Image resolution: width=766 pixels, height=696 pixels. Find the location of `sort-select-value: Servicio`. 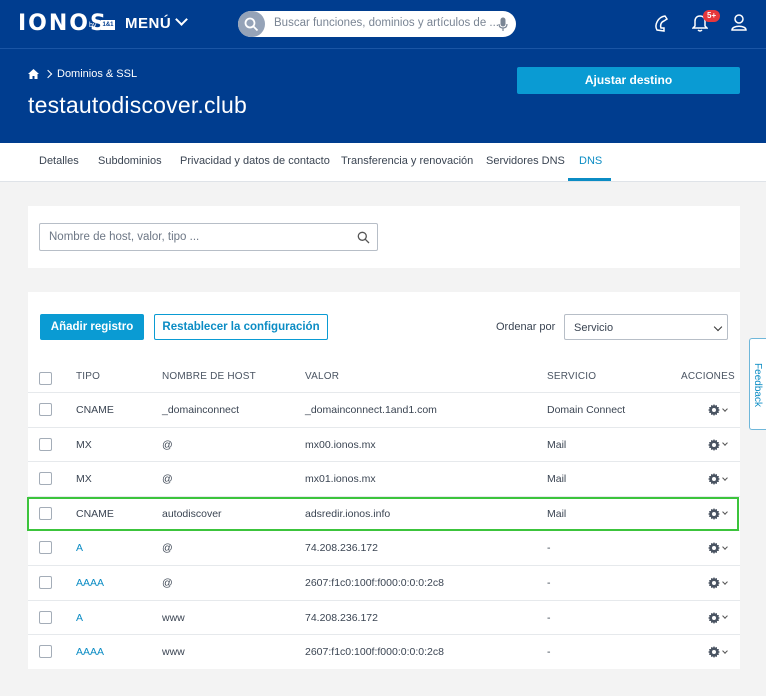

sort-select-value: Servicio is located at coordinates (594, 328).